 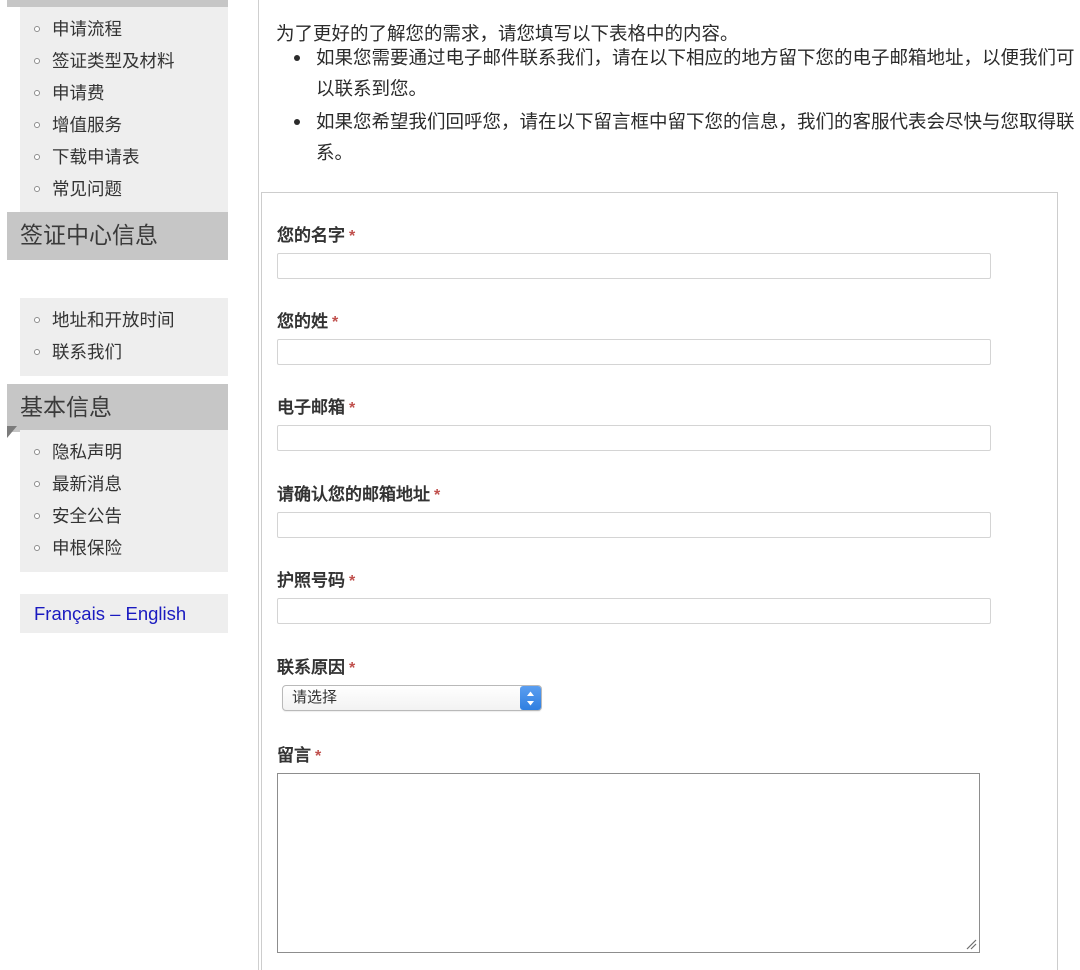 I want to click on sidebar-item-security-notice: 安全公告, so click(x=124, y=516).